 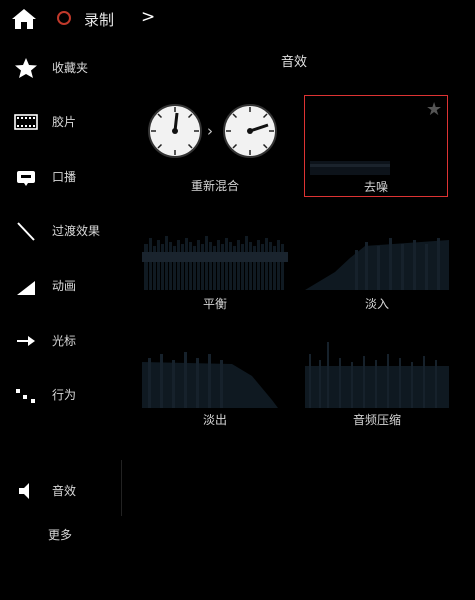 What do you see at coordinates (210, 380) in the screenshot?
I see `fade-out-waveform` at bounding box center [210, 380].